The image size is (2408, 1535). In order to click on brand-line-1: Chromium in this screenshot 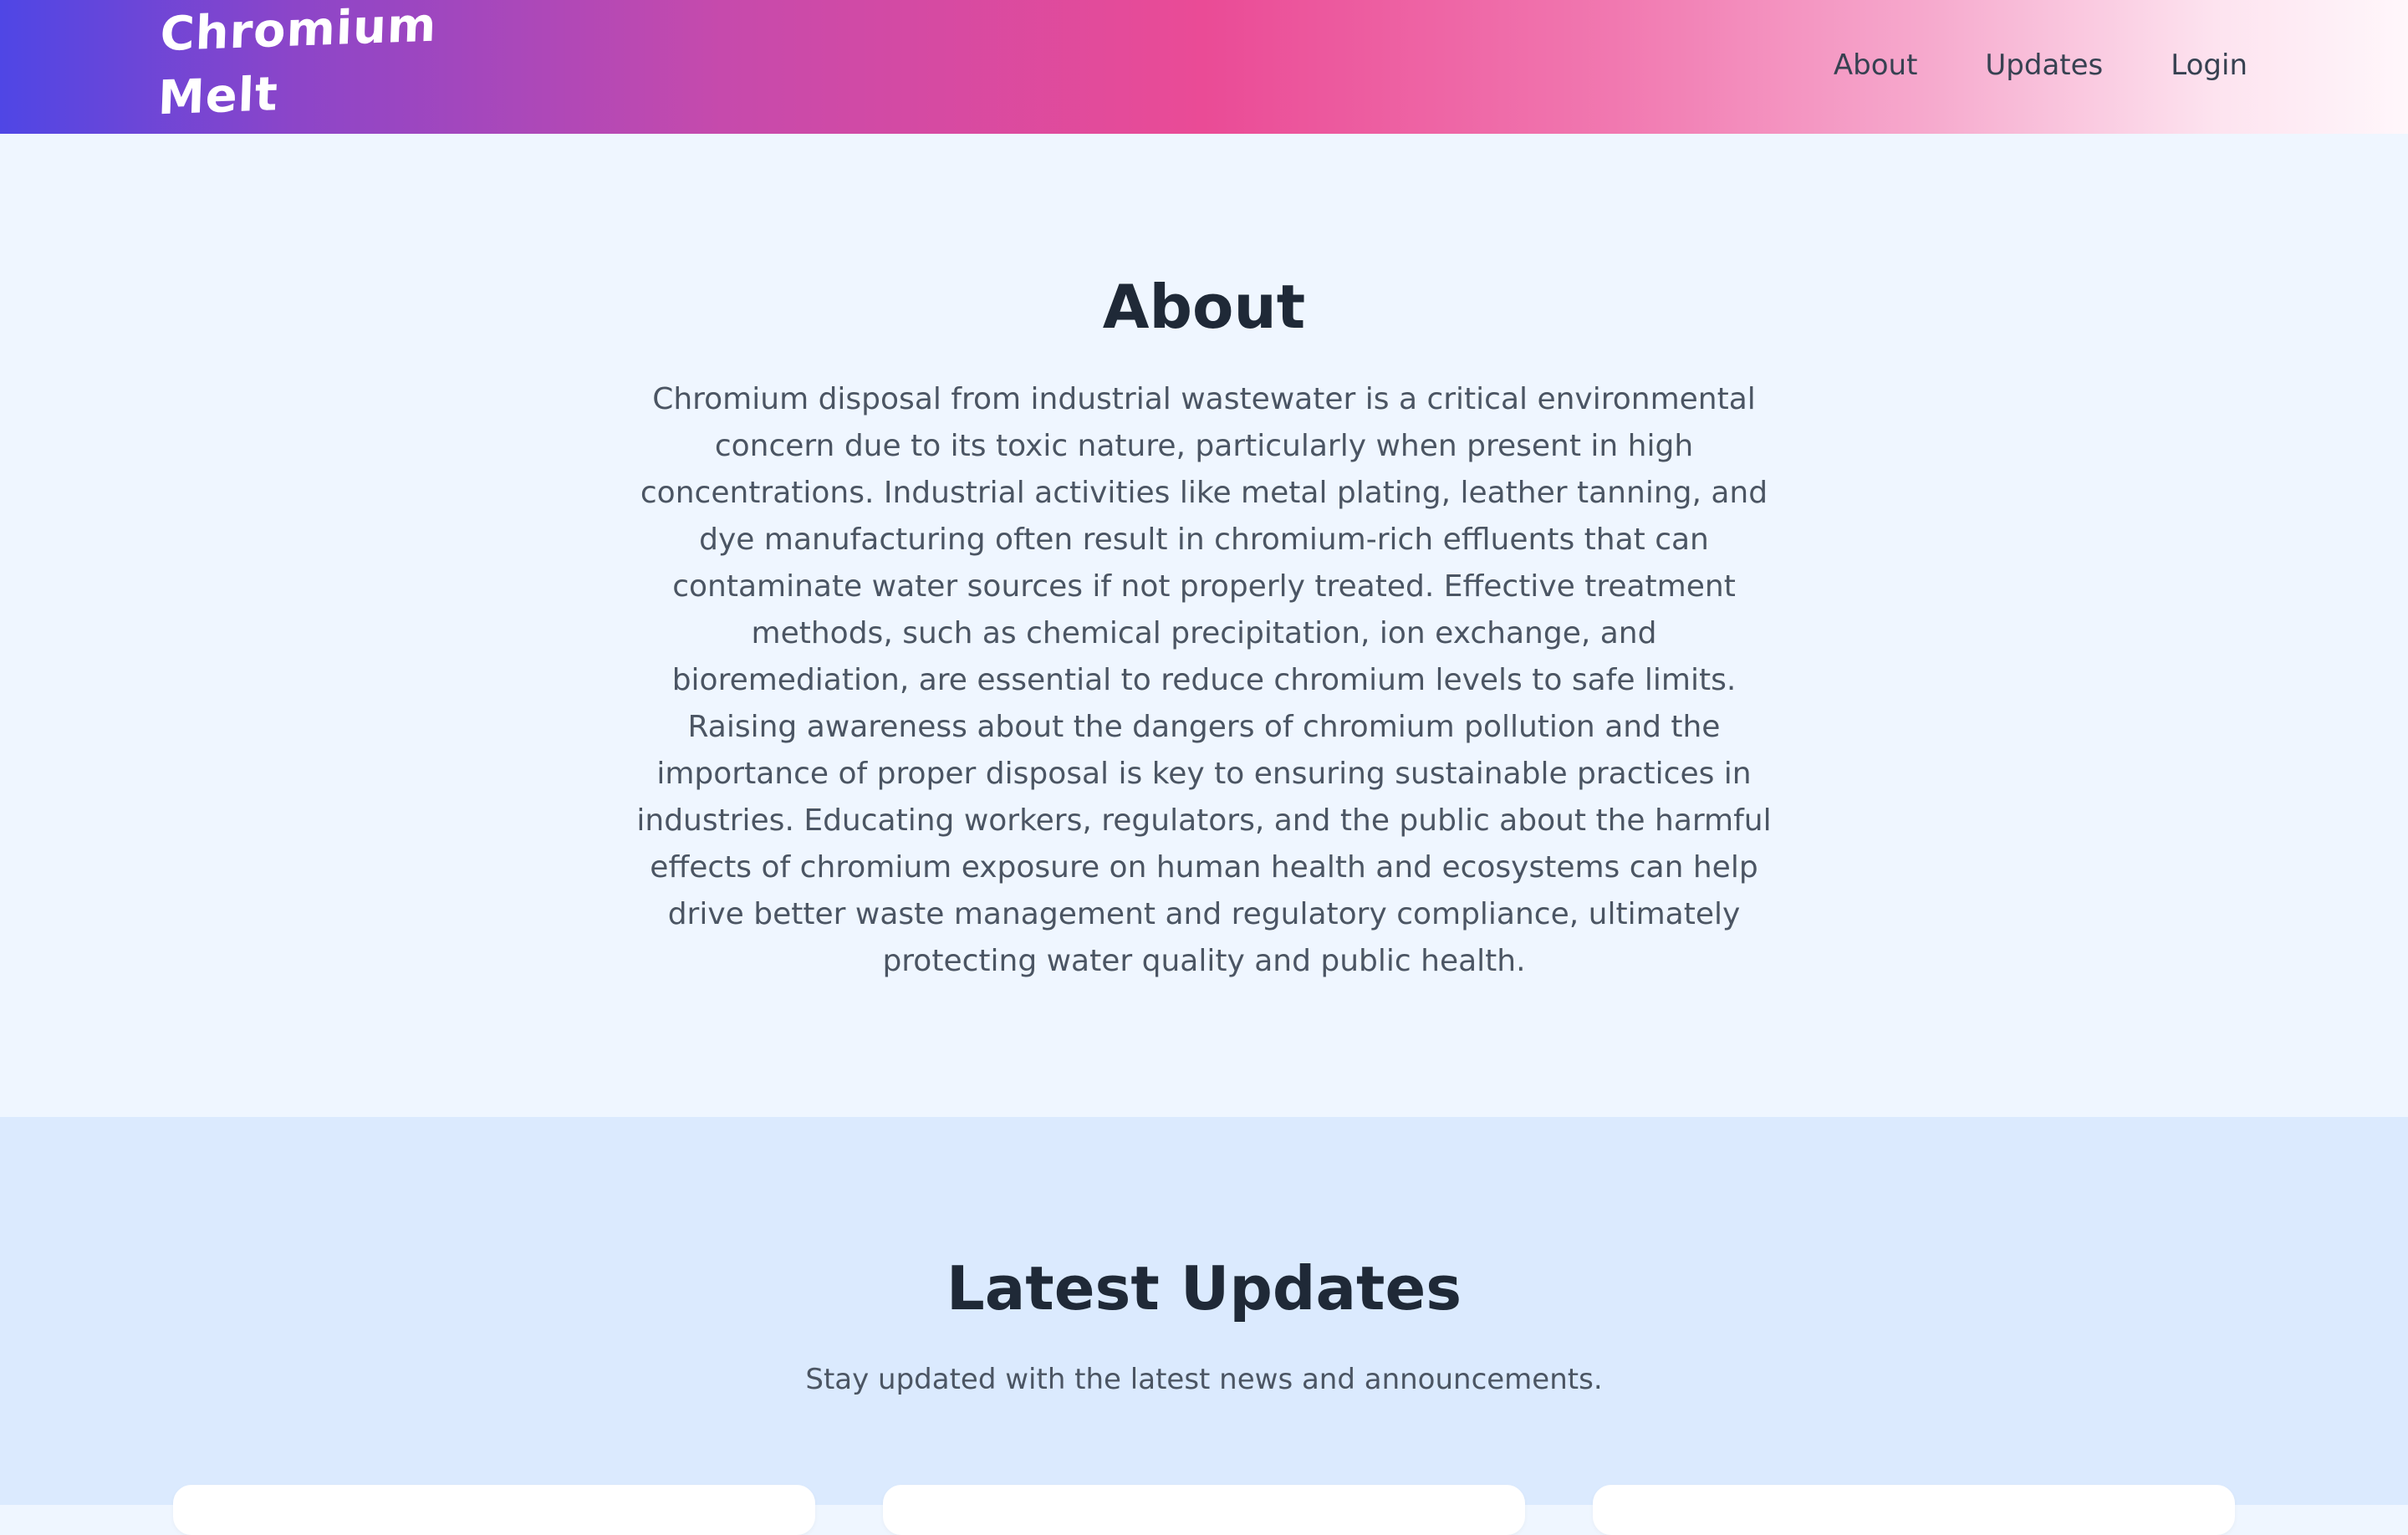, I will do `click(298, 31)`.